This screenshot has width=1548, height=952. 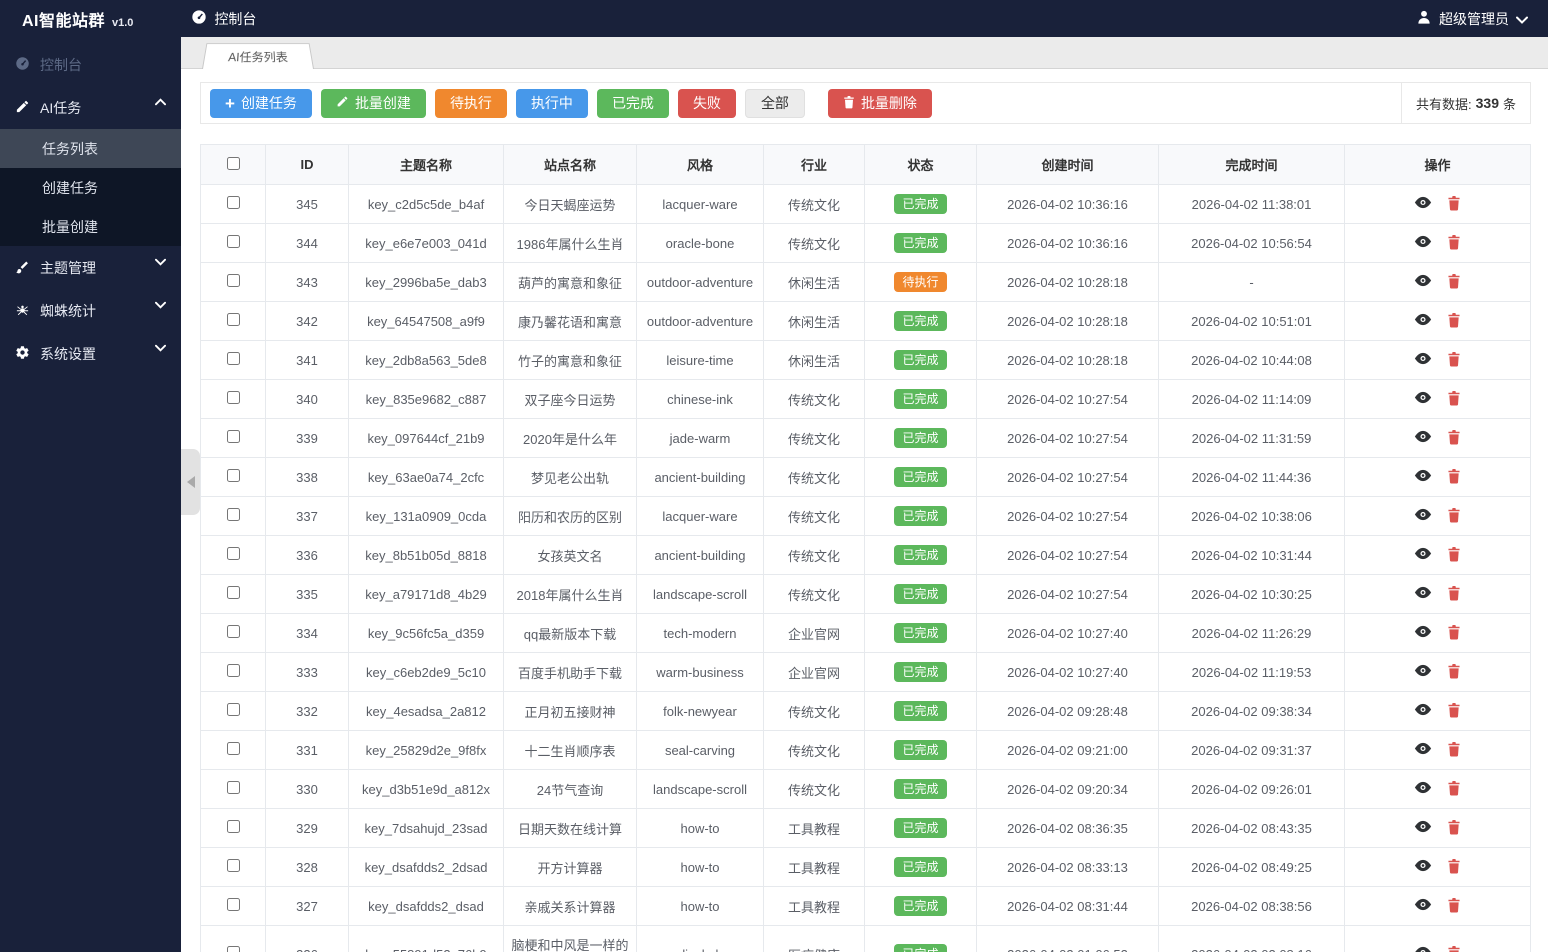 What do you see at coordinates (90, 267) in the screenshot?
I see `sidebar-item-topic-management: 主题管理` at bounding box center [90, 267].